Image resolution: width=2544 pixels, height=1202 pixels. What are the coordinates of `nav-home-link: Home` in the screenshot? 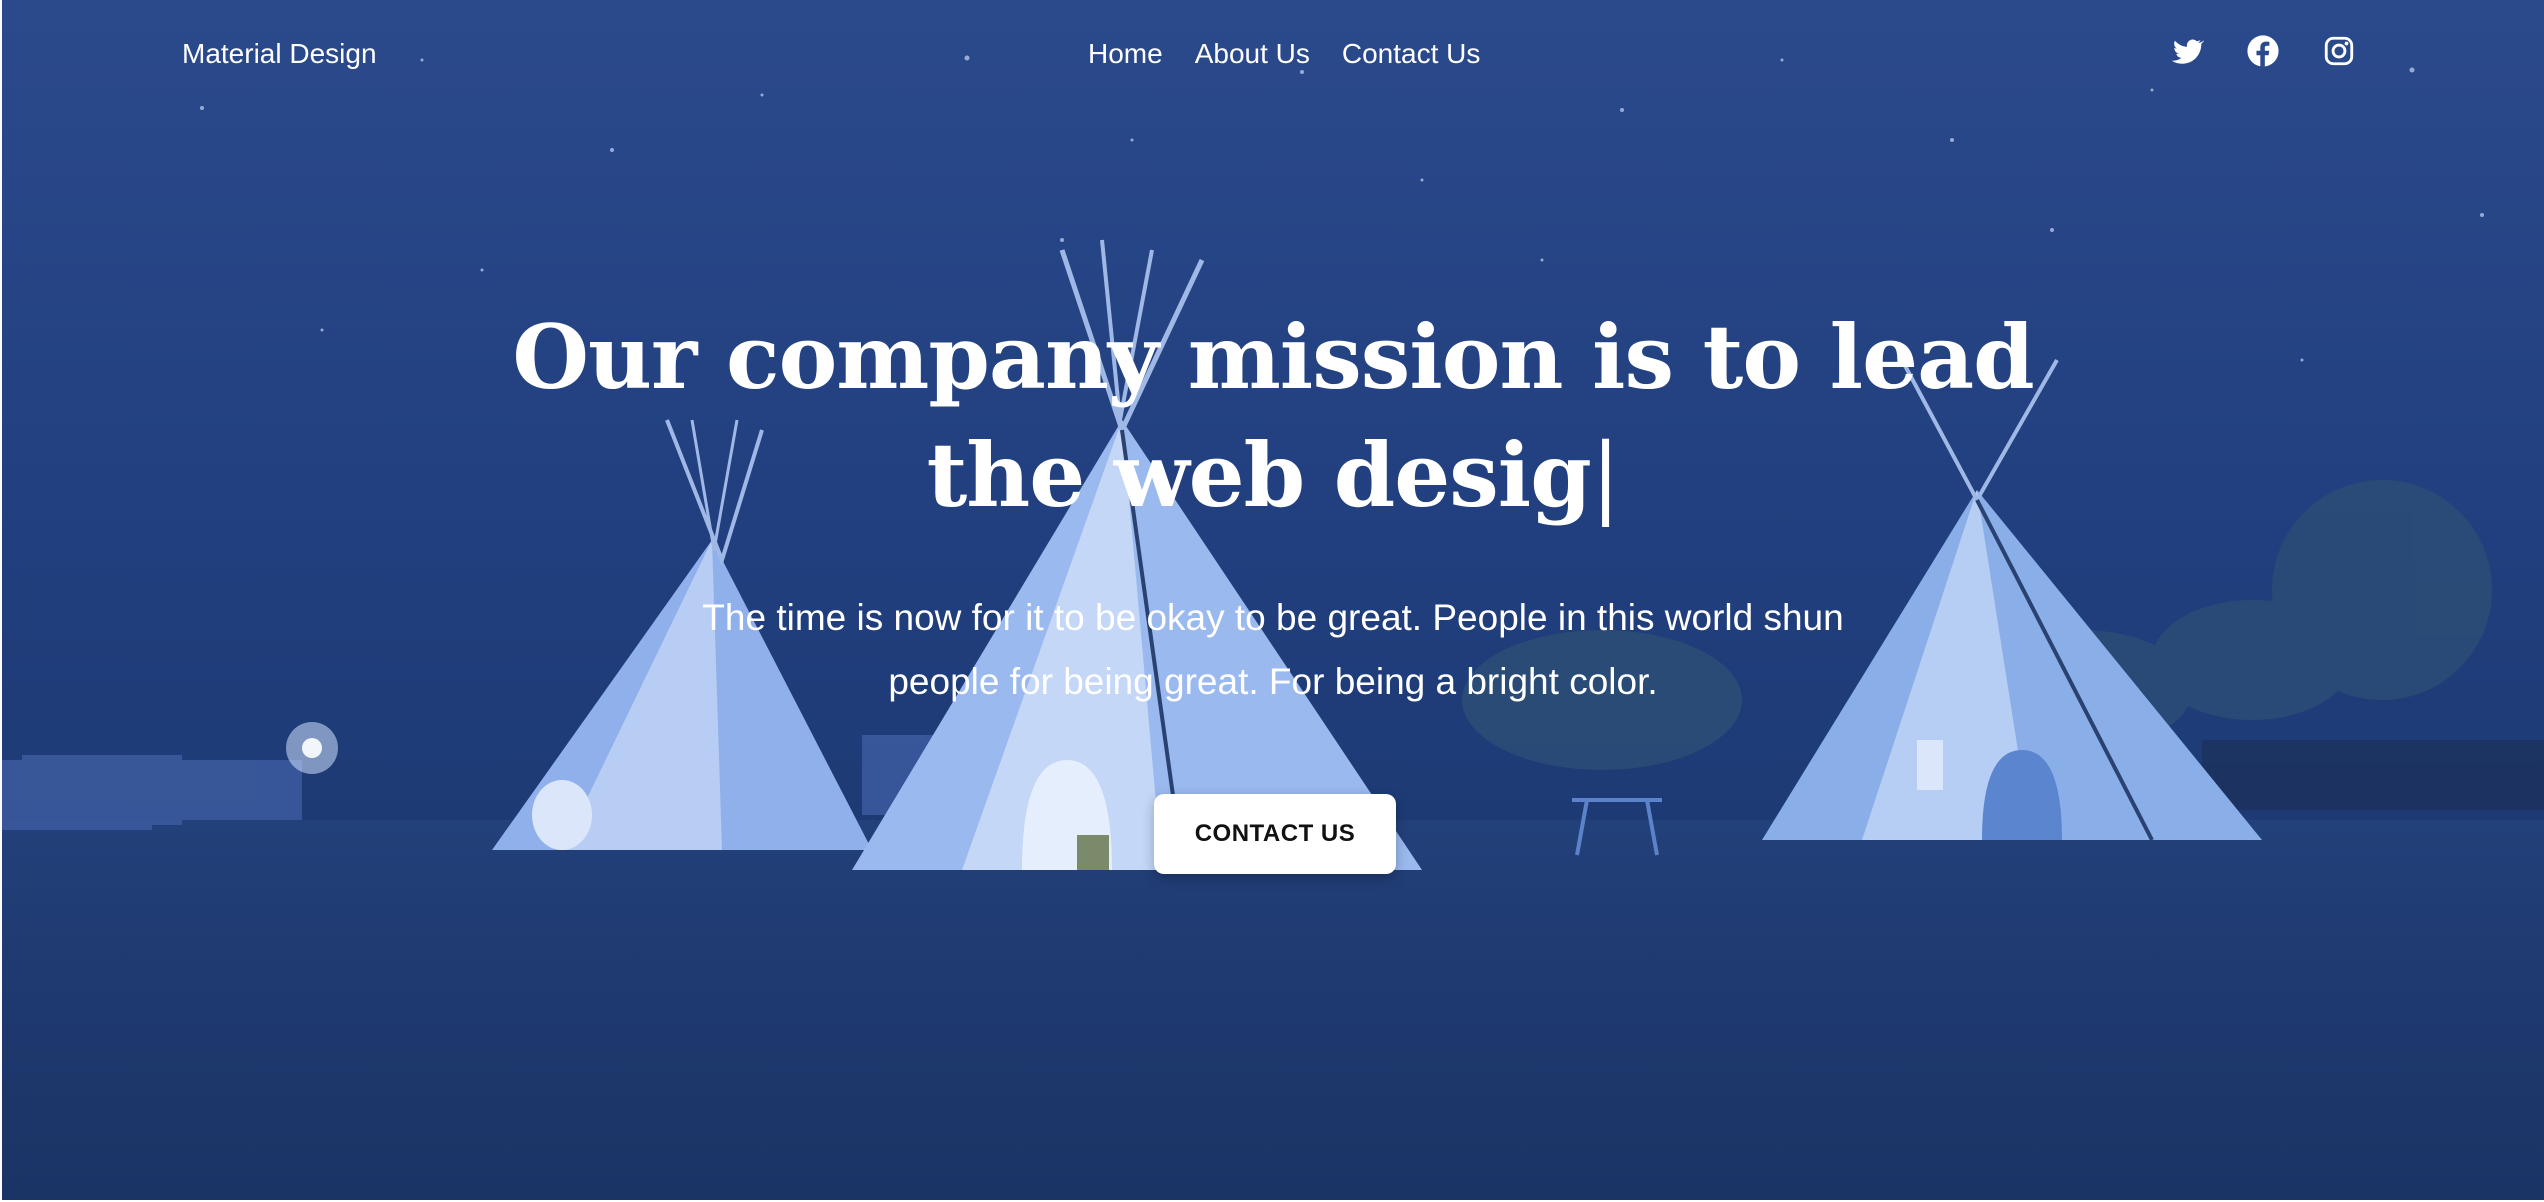 It's located at (1125, 54).